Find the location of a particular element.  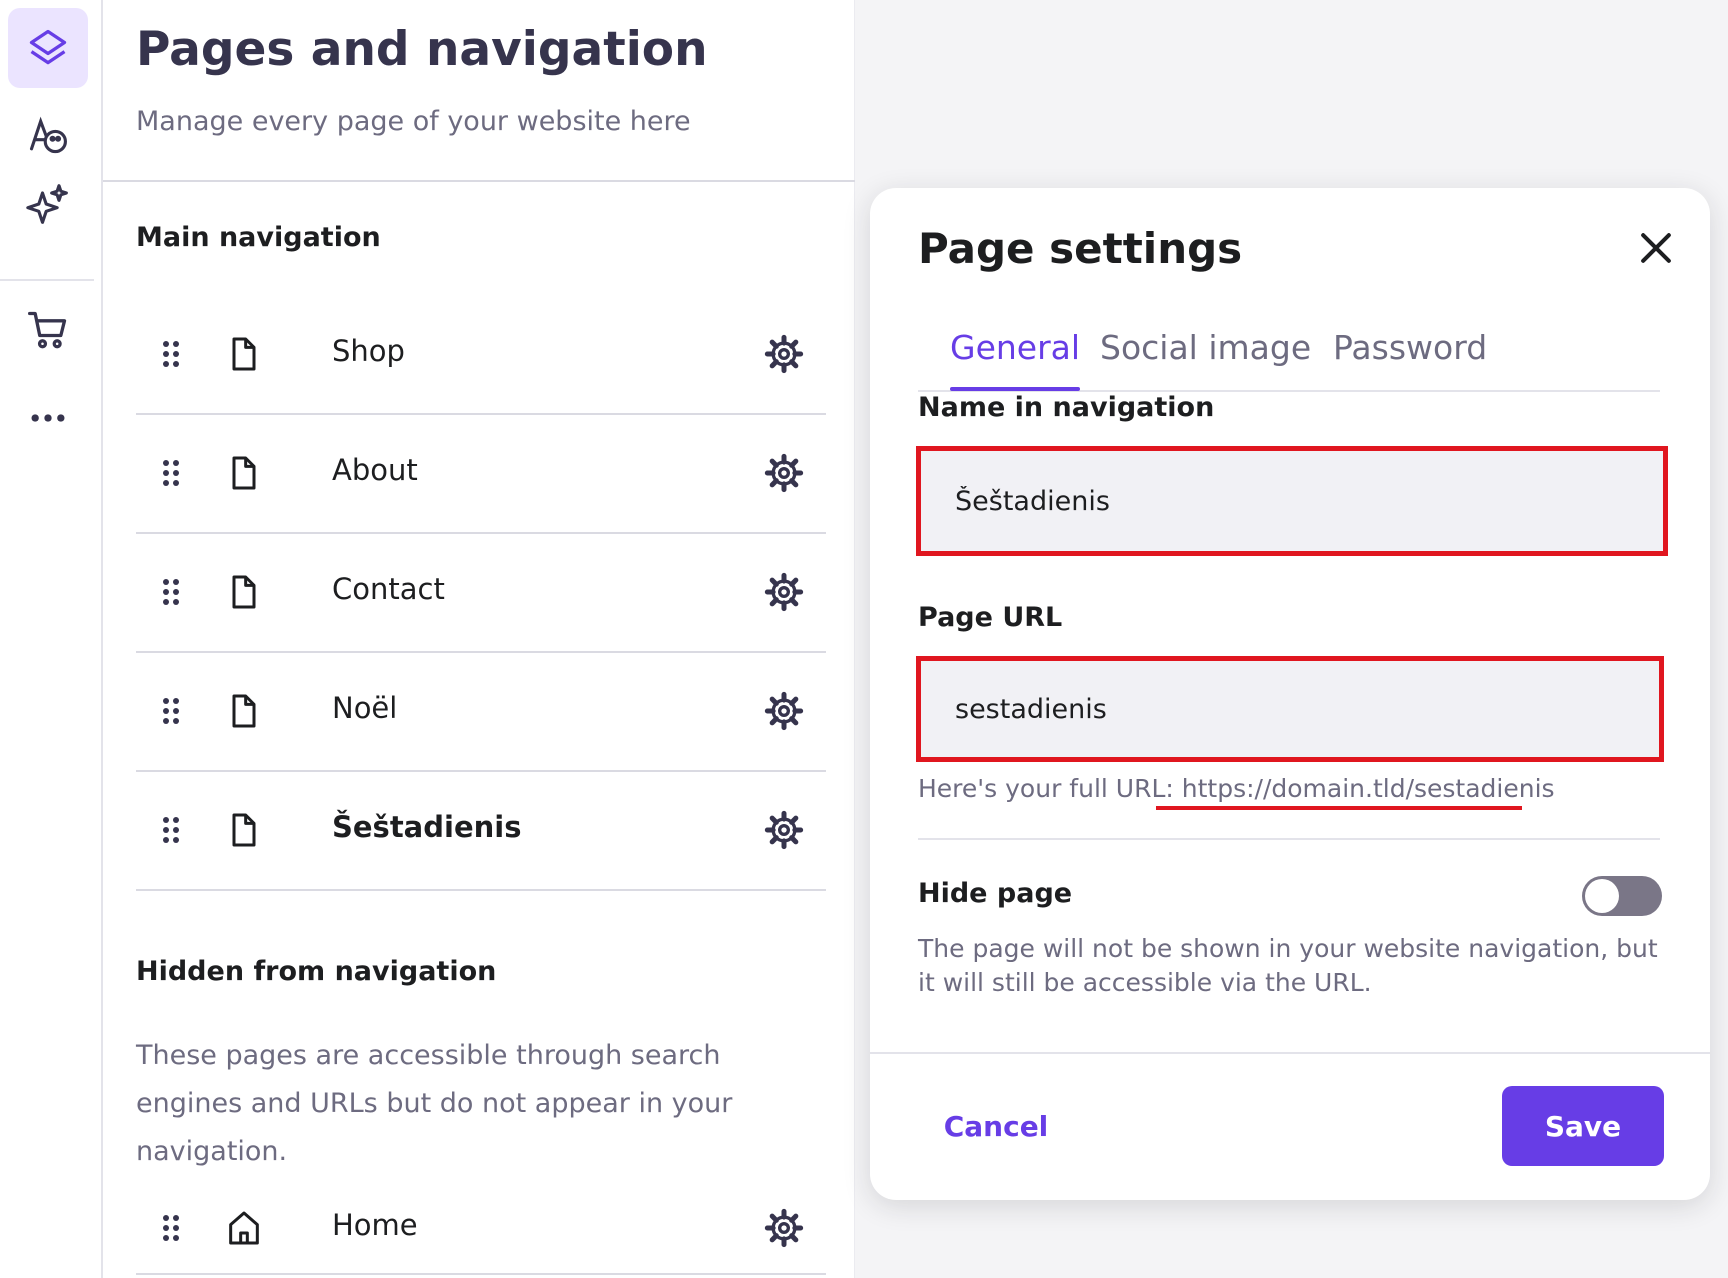

name-in-navigation-input is located at coordinates (1292, 501).